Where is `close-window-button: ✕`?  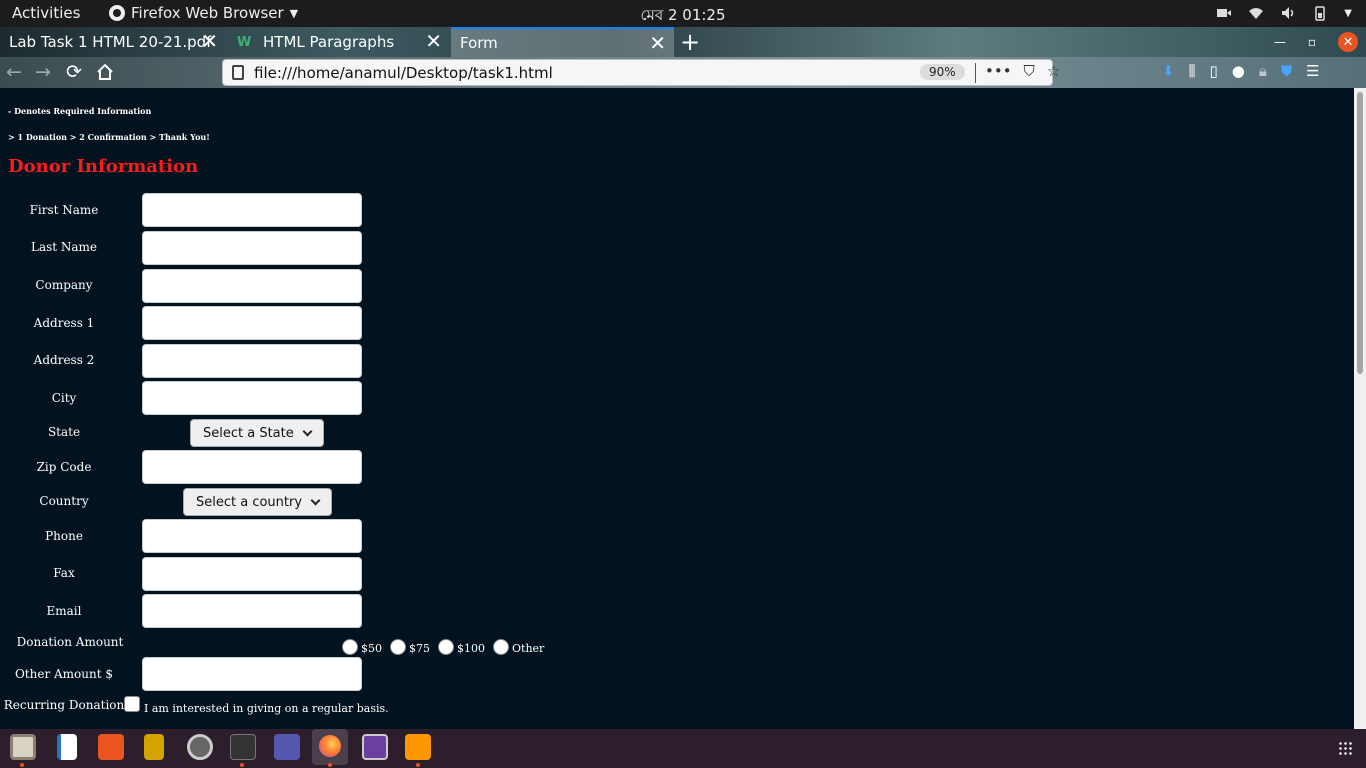 close-window-button: ✕ is located at coordinates (1348, 42).